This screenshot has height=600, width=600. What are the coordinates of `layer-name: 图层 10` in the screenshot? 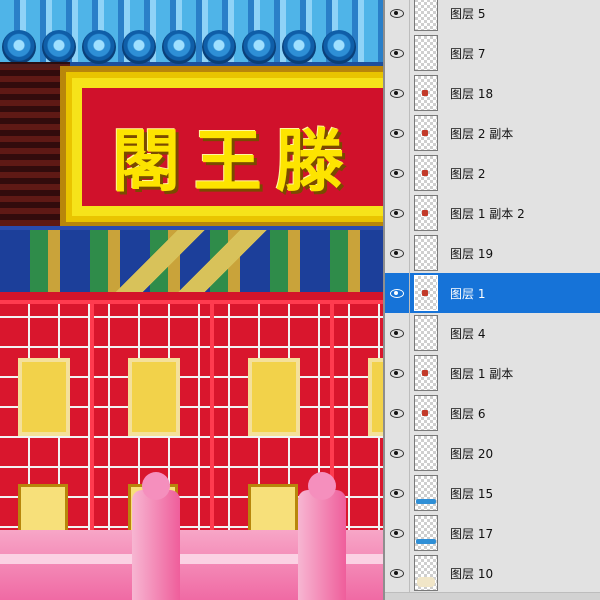 It's located at (471, 573).